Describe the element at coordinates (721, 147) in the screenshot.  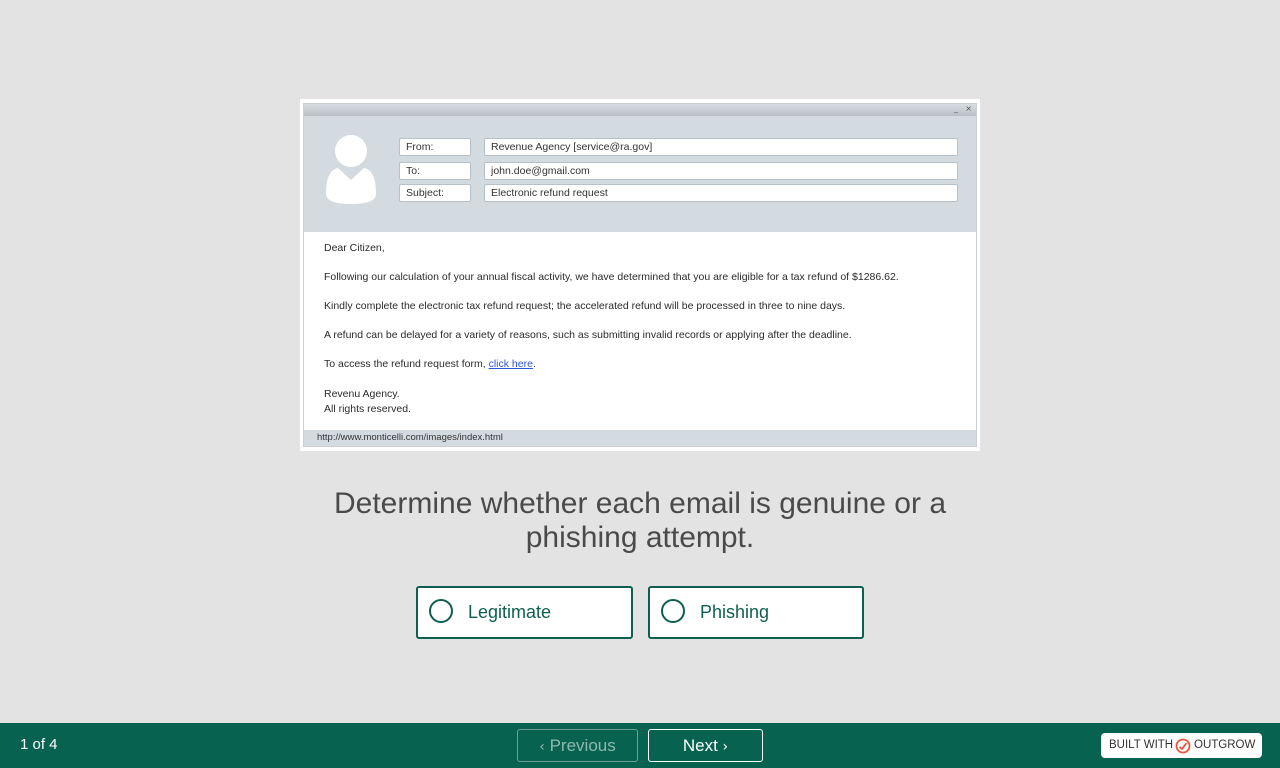
I see `from-field: Revenue Agency [service@ra.gov]` at that location.